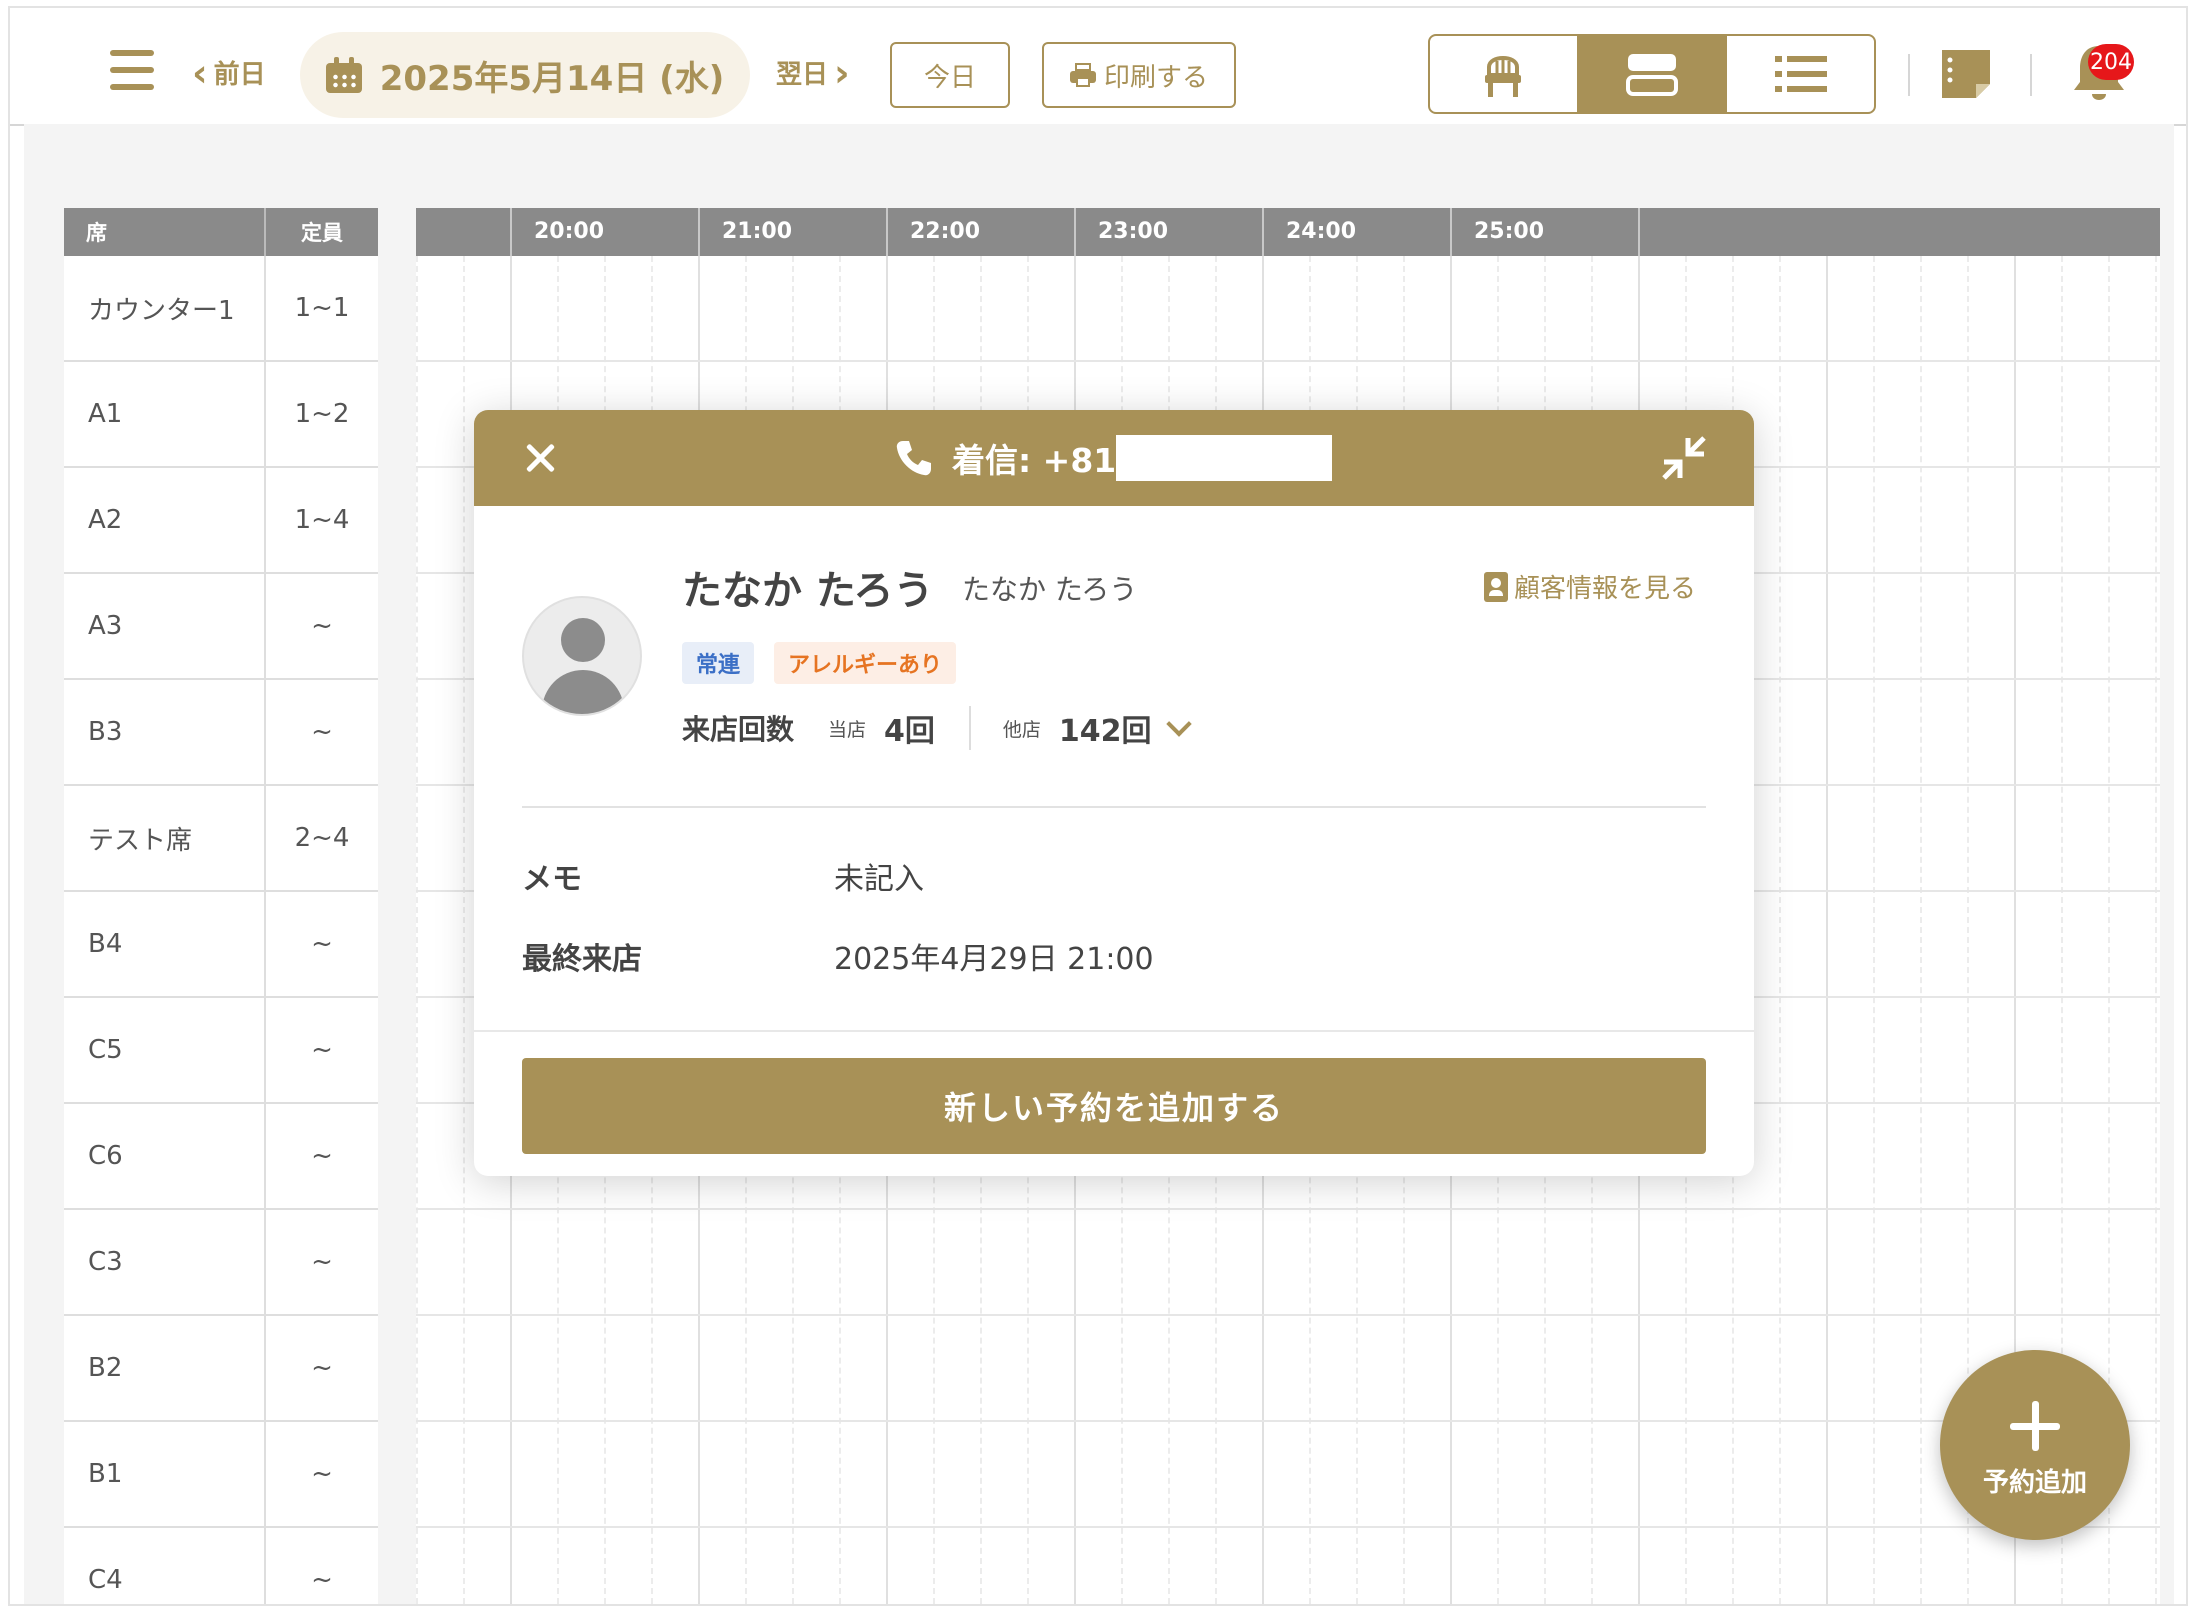  What do you see at coordinates (165, 1368) in the screenshot?
I see `seat-name: B2` at bounding box center [165, 1368].